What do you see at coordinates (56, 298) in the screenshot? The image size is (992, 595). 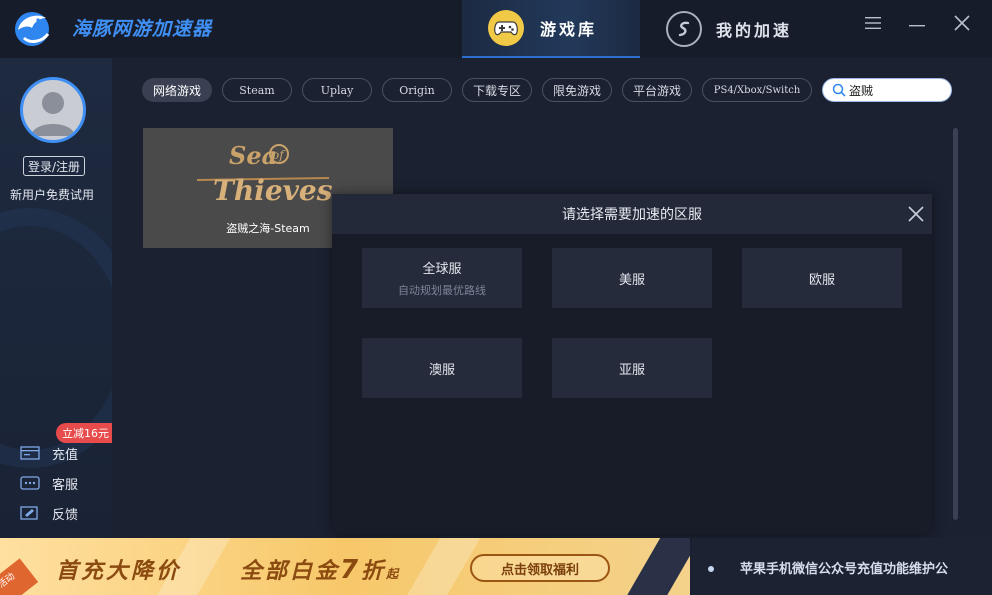 I see `sidebar: 登录/注册 新用户免费试用 立减16元 × 充值 客服 反馈` at bounding box center [56, 298].